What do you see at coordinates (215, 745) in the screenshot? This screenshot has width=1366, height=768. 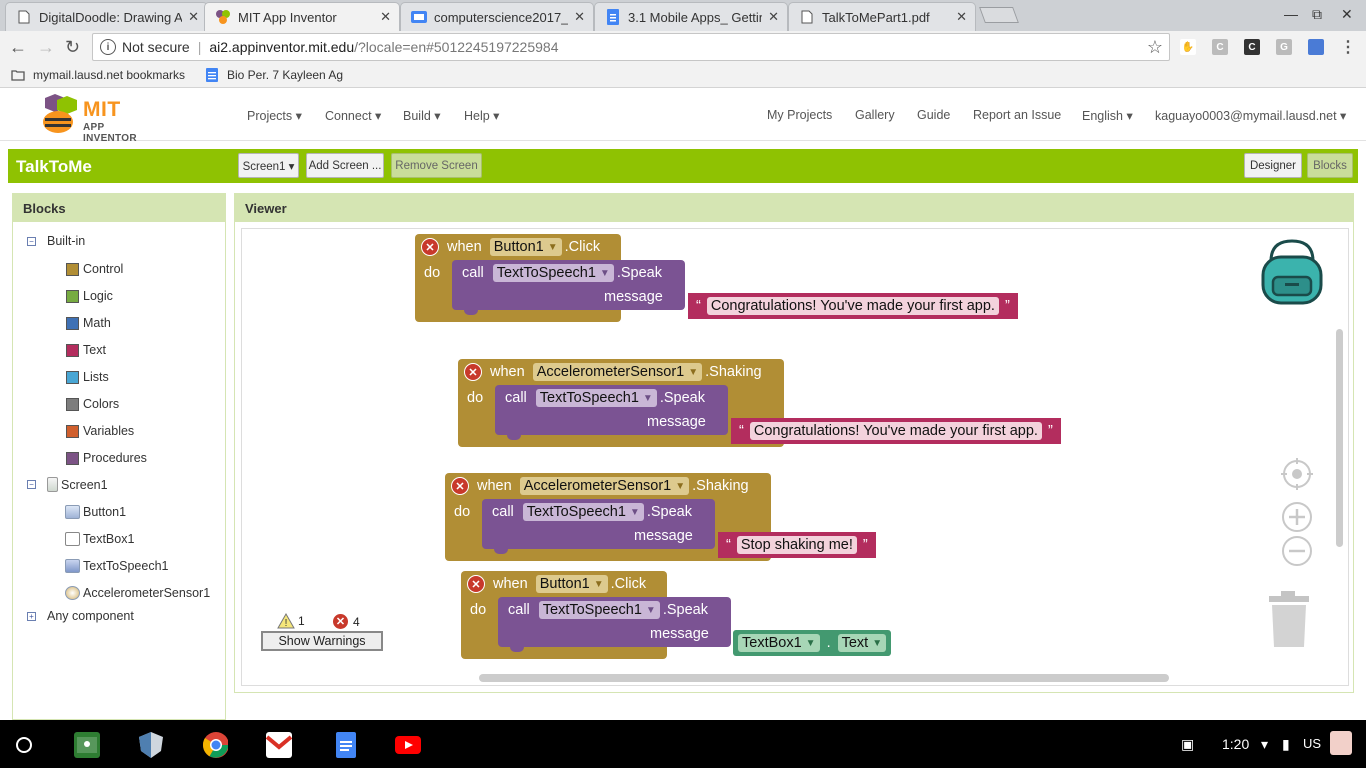 I see `chrome-icon` at bounding box center [215, 745].